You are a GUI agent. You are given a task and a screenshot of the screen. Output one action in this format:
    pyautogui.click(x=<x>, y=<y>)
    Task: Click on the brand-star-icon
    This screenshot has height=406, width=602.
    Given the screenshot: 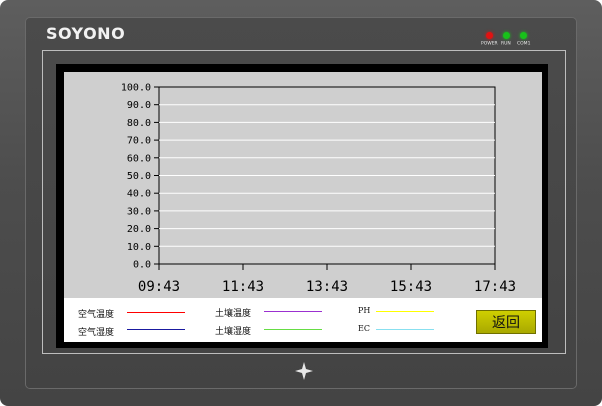 What is the action you would take?
    pyautogui.click(x=304, y=371)
    